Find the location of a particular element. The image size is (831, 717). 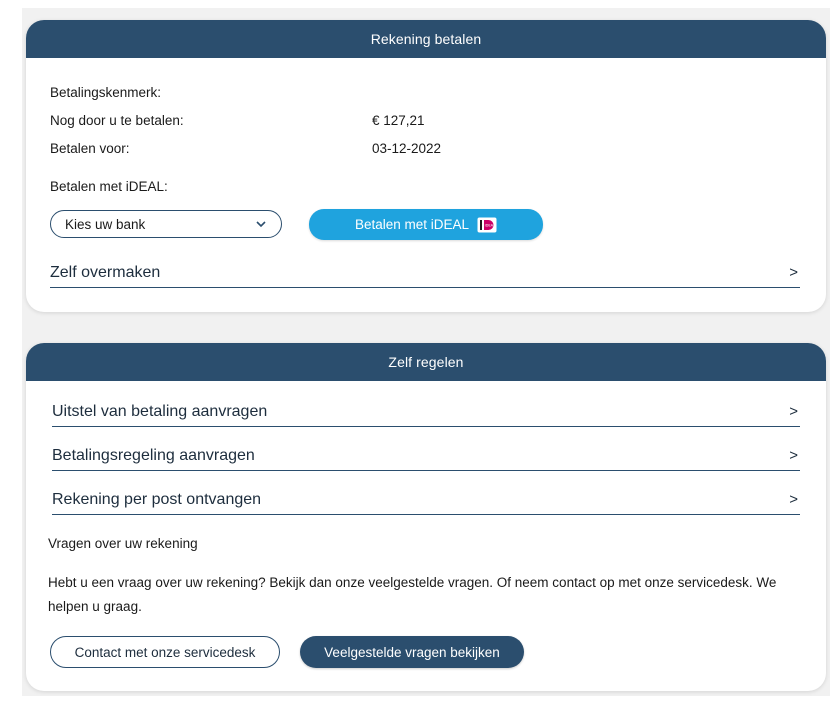

link-label: Uitstel van betaling aanvragen is located at coordinates (160, 411).